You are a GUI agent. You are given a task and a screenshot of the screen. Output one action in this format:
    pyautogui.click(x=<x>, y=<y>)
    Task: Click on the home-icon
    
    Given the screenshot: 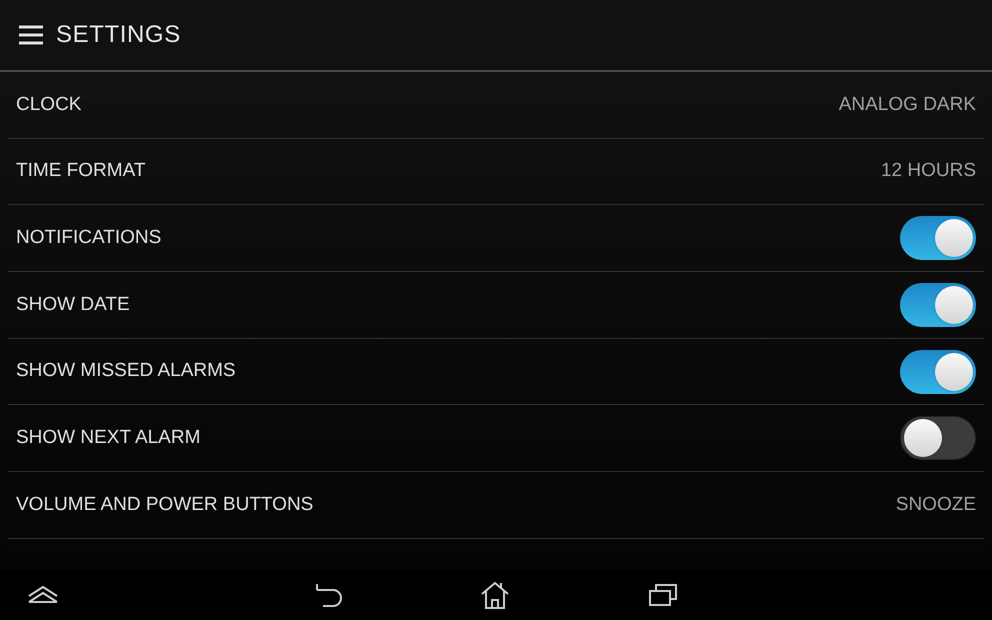 What is the action you would take?
    pyautogui.click(x=495, y=595)
    